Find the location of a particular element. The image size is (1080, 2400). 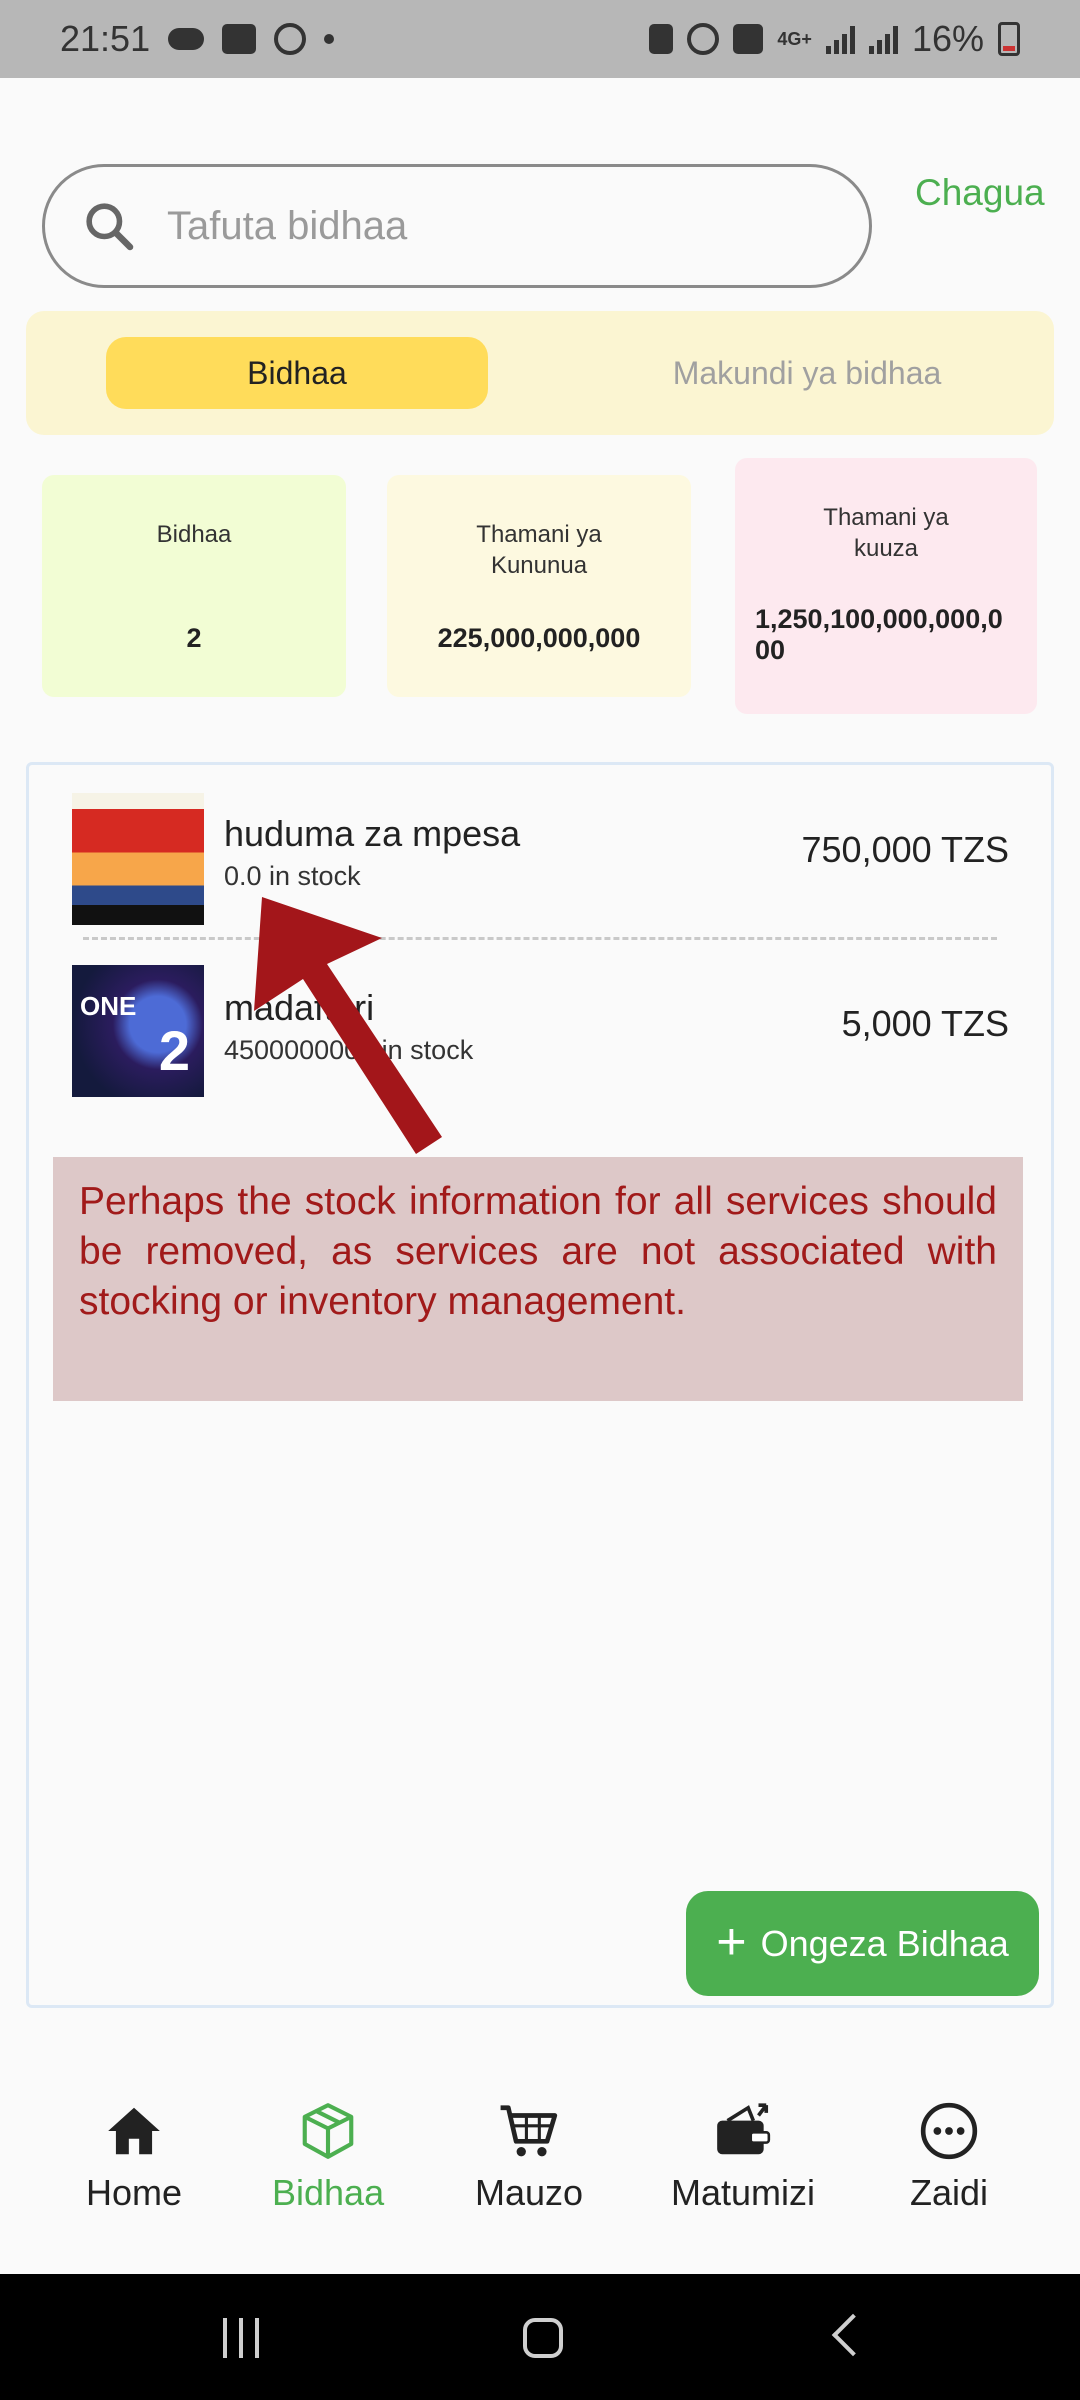

summary-label: Bidhaa is located at coordinates (194, 534).